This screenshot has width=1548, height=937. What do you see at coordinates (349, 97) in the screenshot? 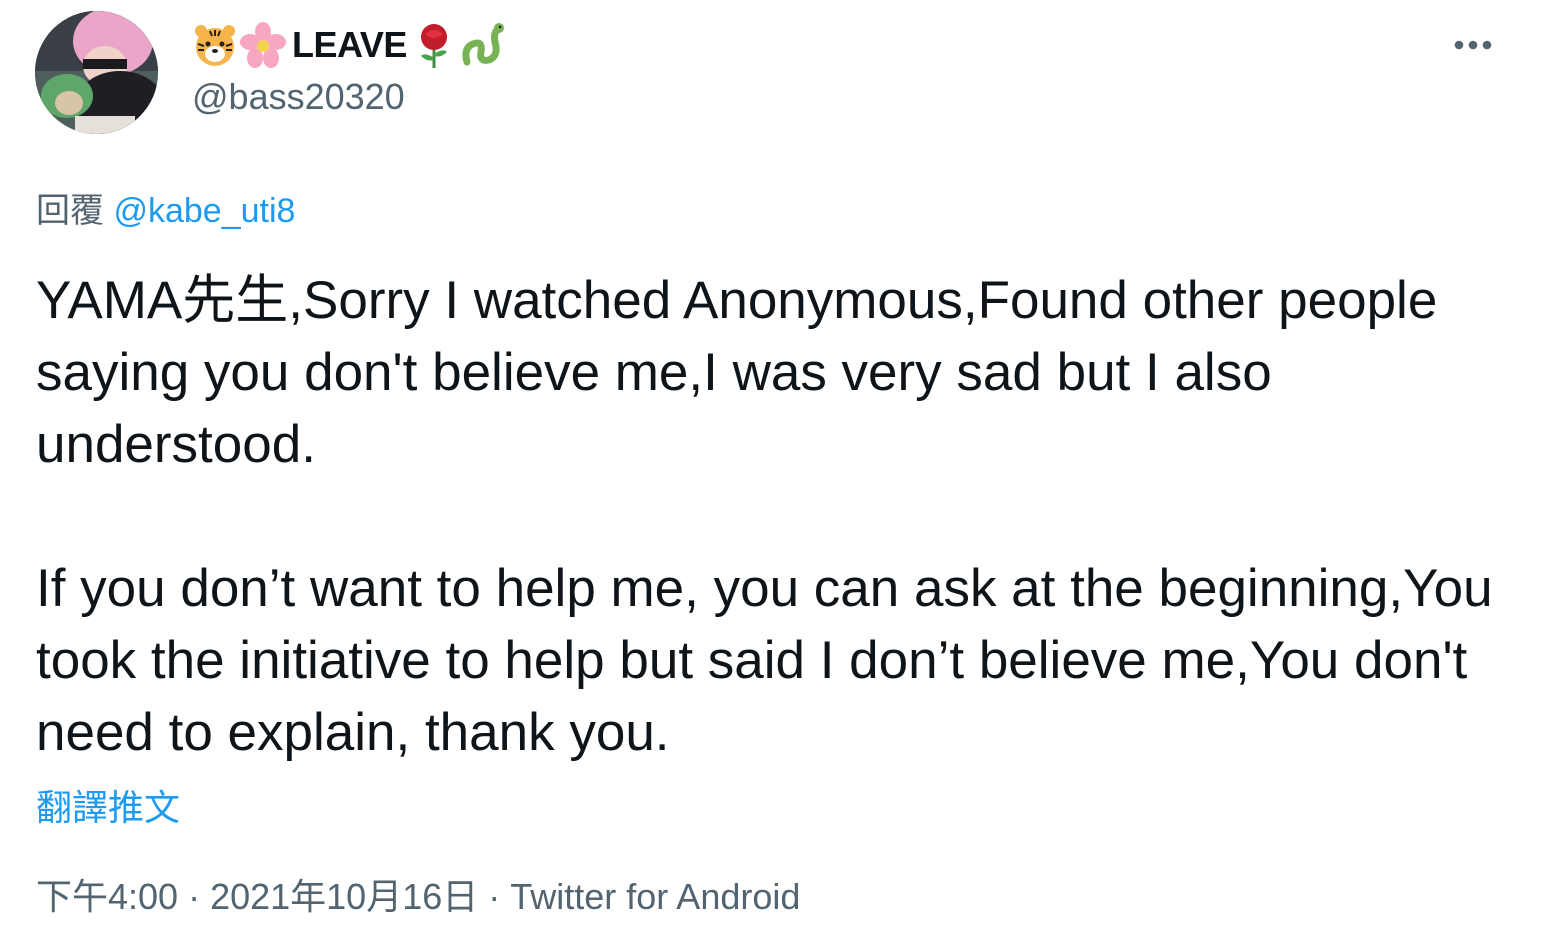
I see `user-handle: @bass20320` at bounding box center [349, 97].